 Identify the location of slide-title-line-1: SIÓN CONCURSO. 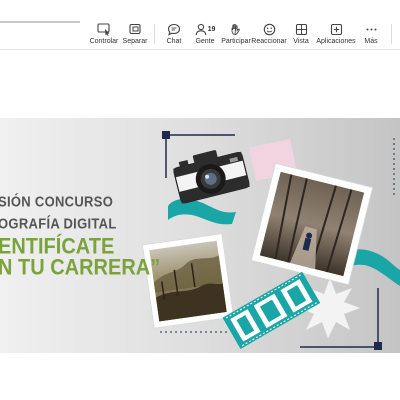
(57, 201).